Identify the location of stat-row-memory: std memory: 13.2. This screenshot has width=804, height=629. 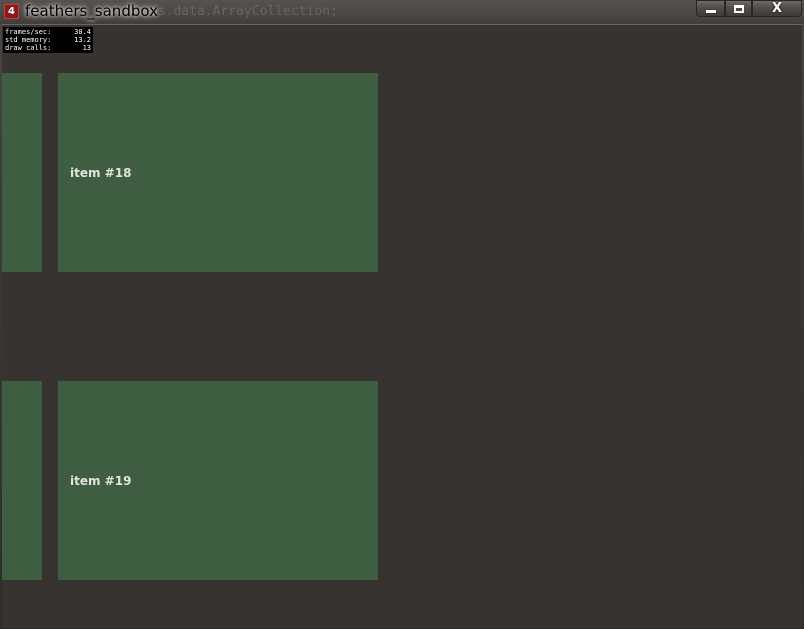
(48, 40).